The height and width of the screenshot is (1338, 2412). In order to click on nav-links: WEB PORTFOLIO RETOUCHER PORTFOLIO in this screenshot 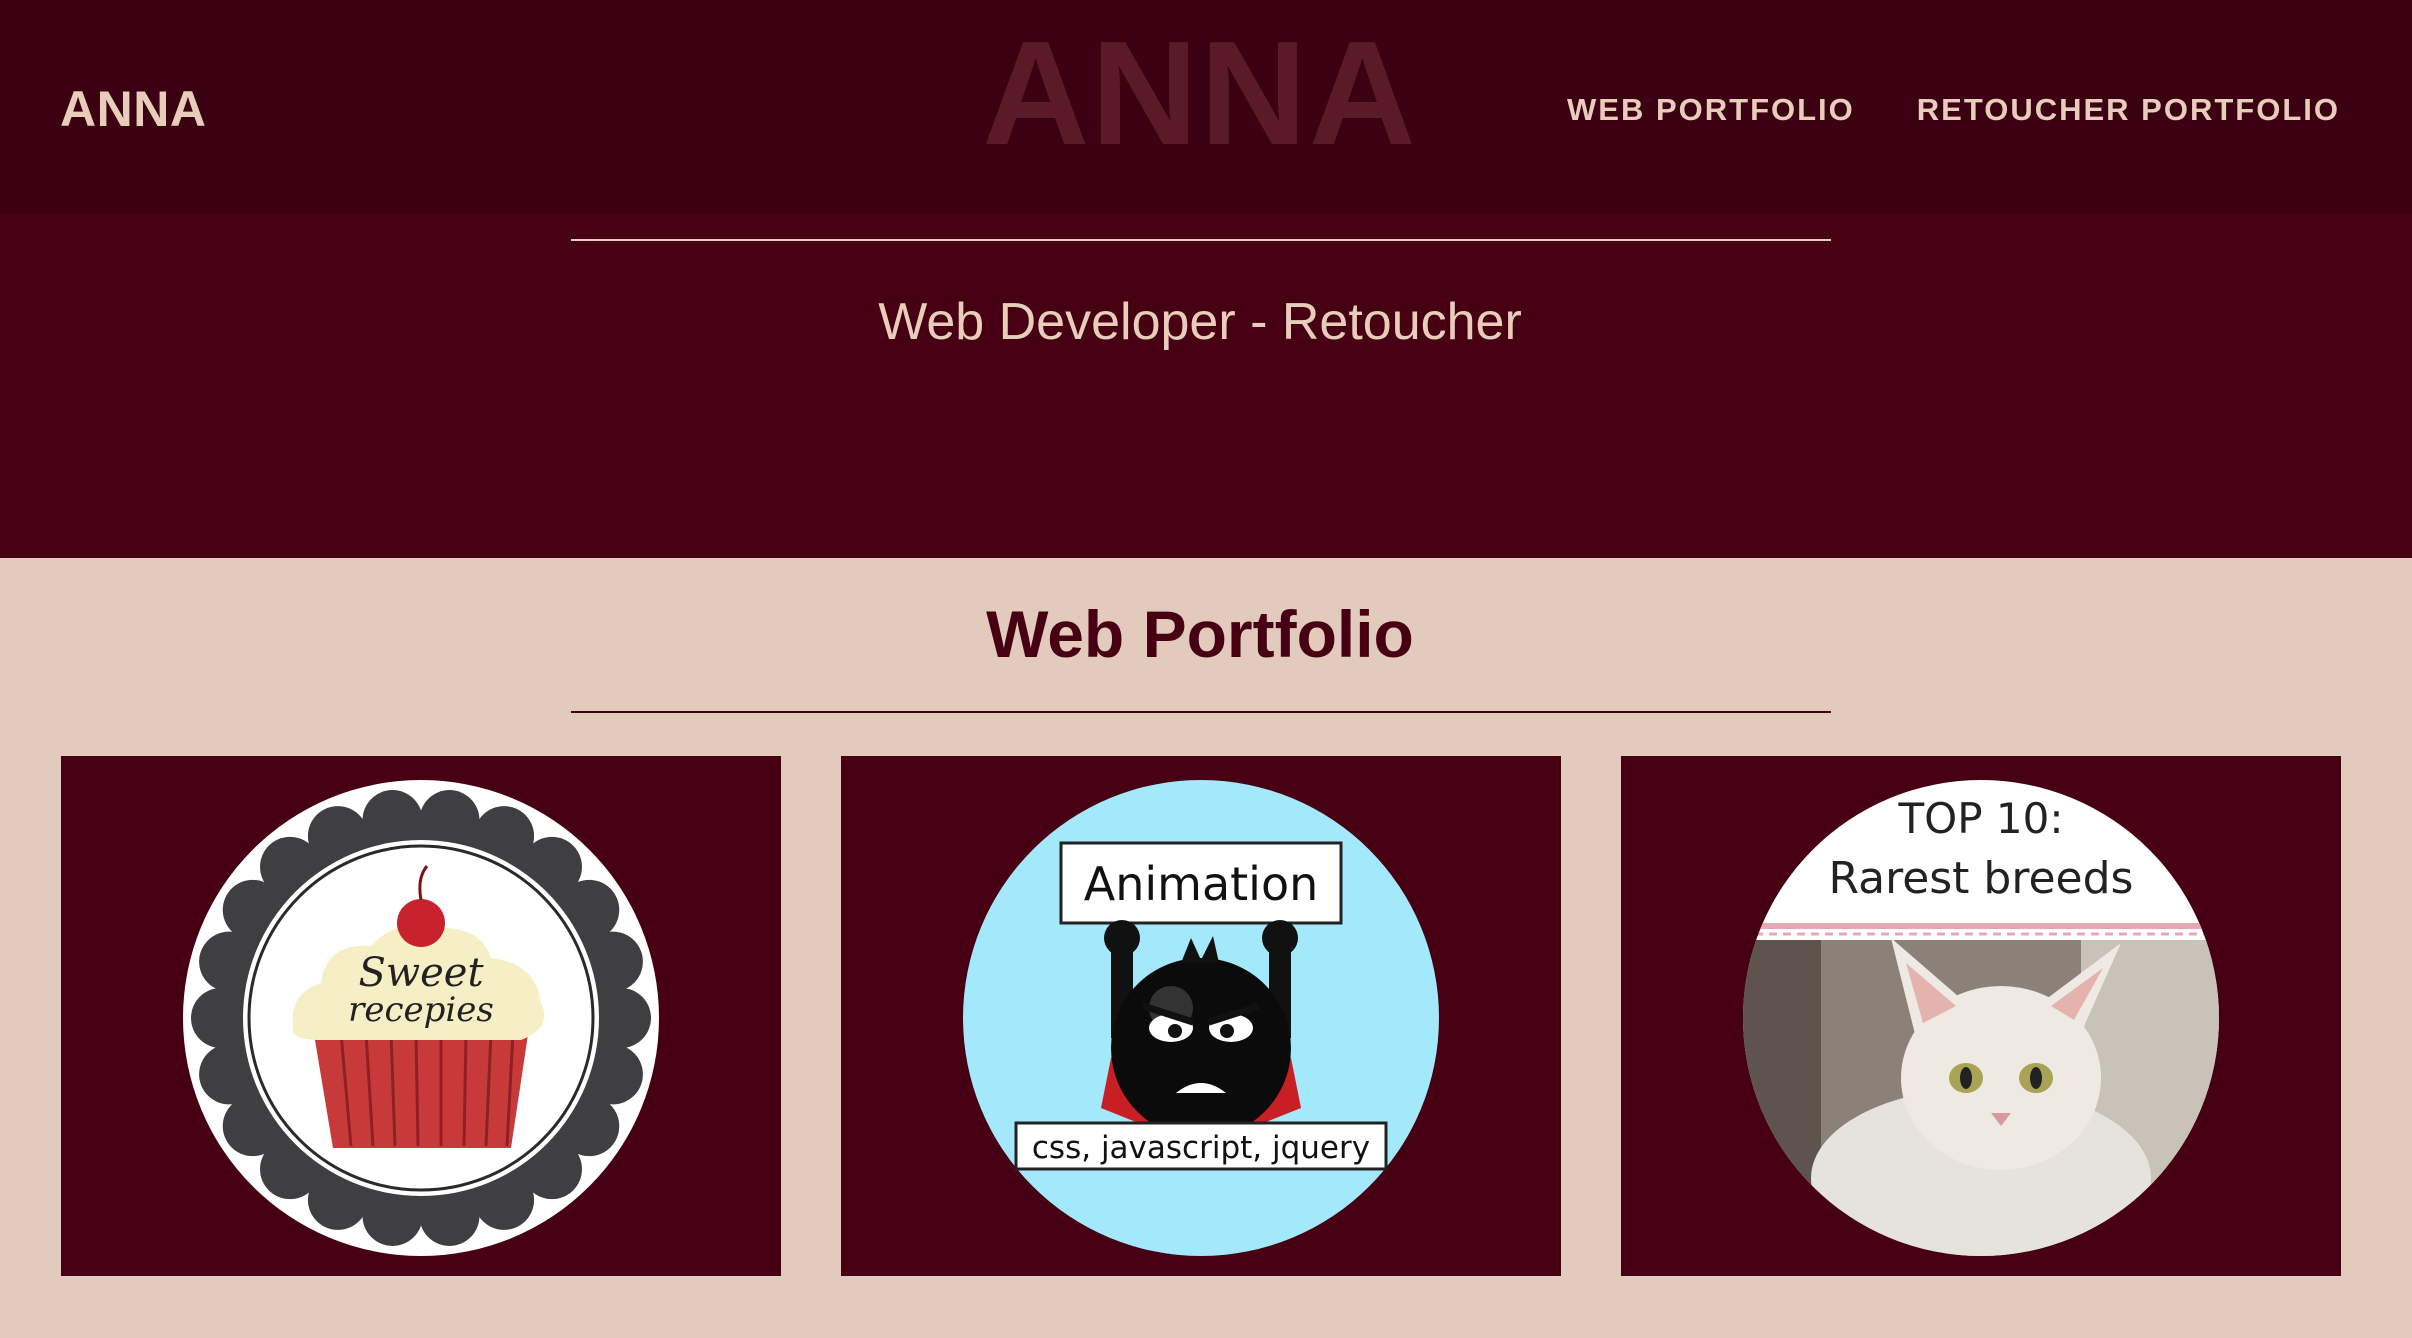, I will do `click(1953, 110)`.